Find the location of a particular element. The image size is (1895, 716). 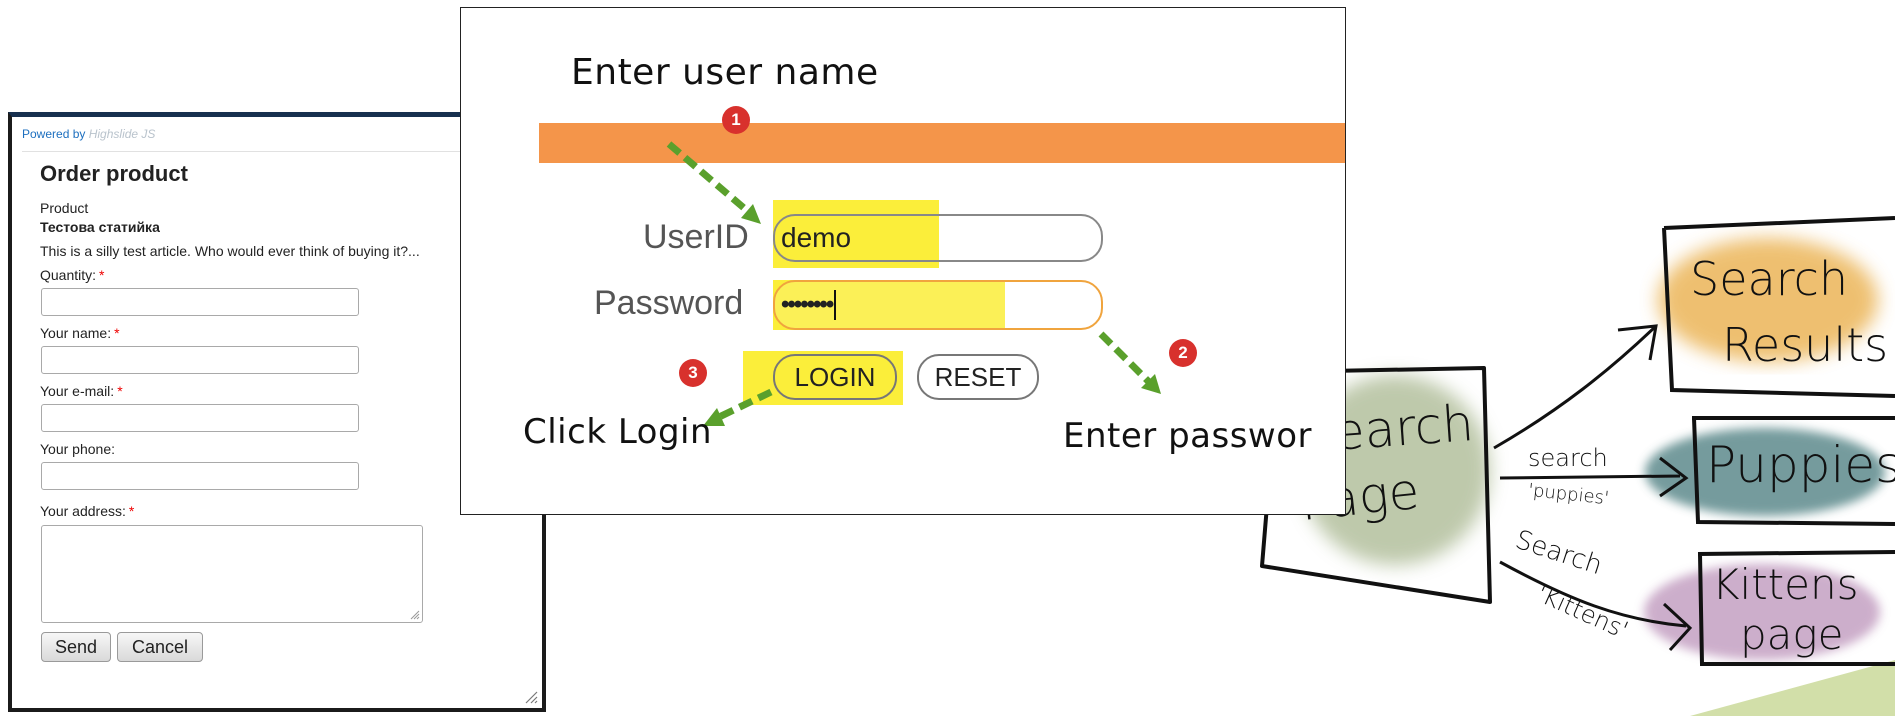

product-name: Тестова статийка is located at coordinates (100, 227).